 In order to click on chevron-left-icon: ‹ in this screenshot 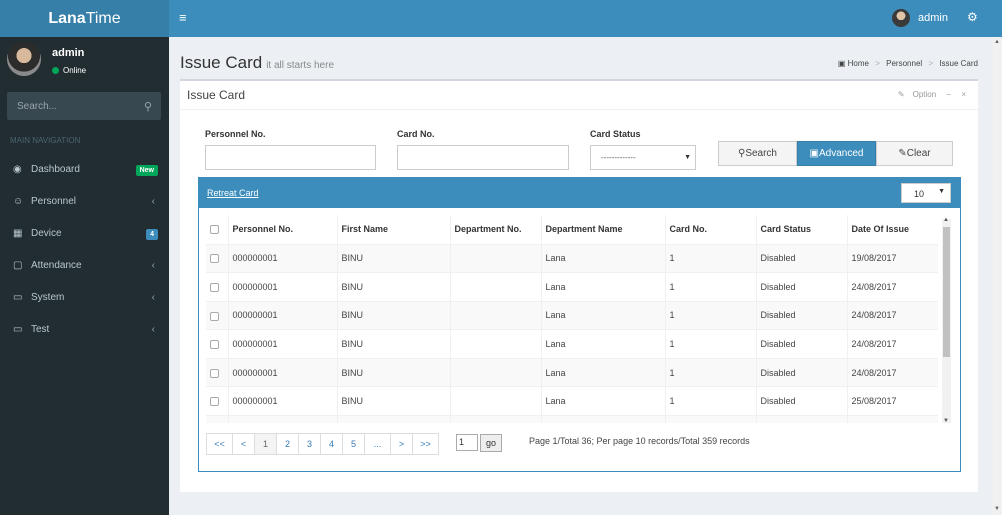, I will do `click(153, 265)`.